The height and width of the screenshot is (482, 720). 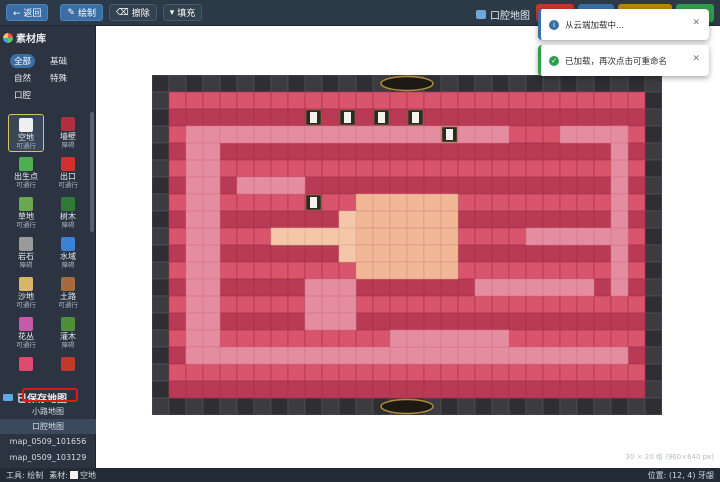 What do you see at coordinates (48, 441) in the screenshot?
I see `saved-map-item: map_0509_101656` at bounding box center [48, 441].